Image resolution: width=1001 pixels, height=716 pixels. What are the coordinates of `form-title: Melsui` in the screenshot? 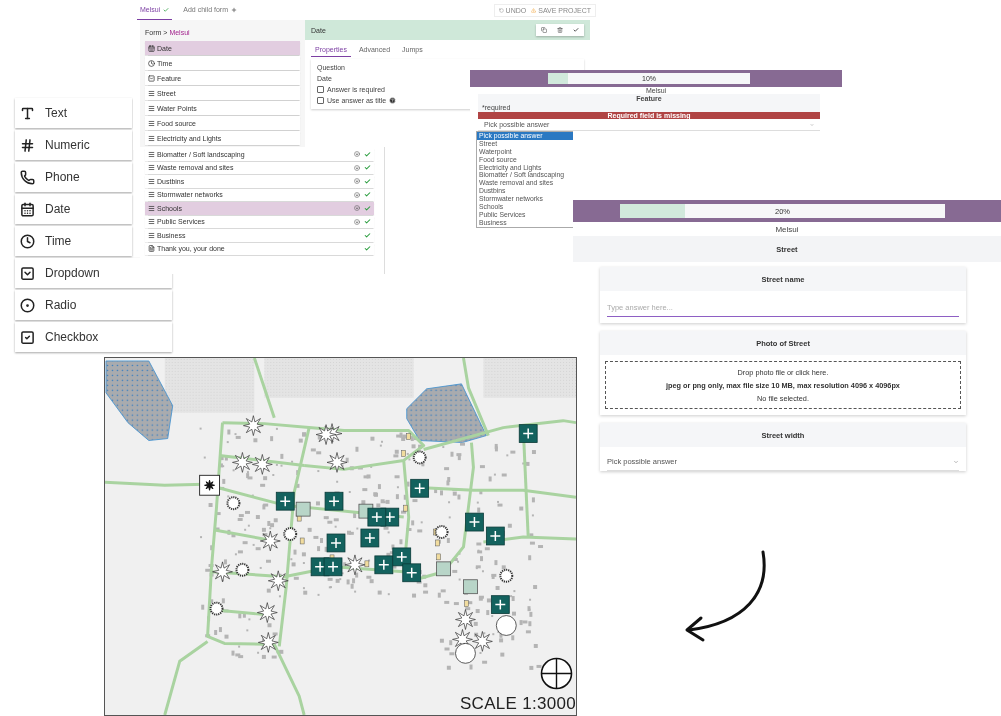 It's located at (787, 230).